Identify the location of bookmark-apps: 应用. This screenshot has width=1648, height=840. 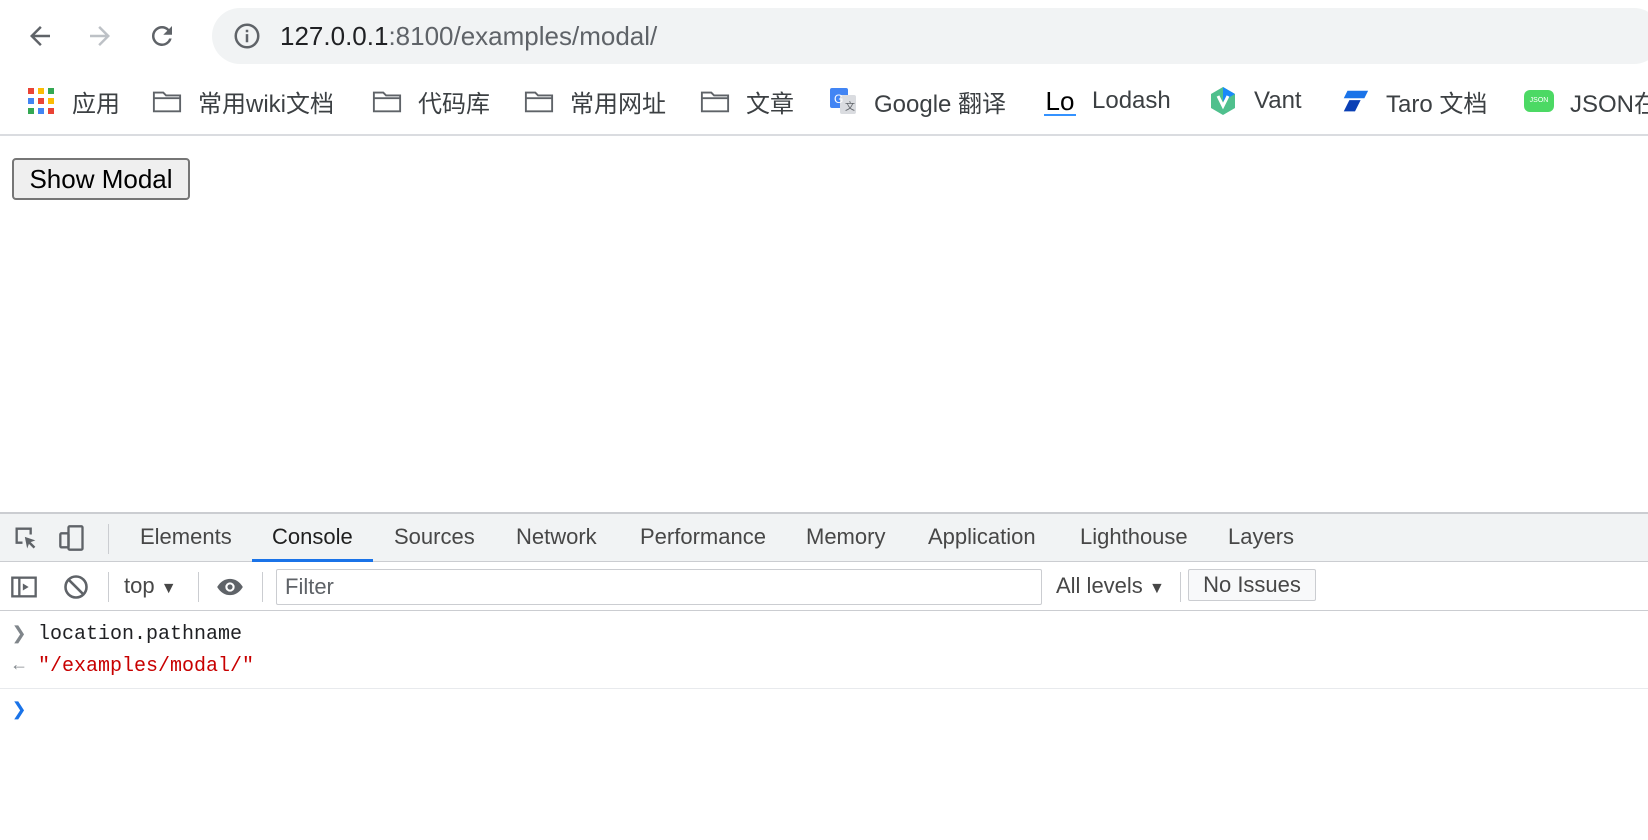
(73, 101).